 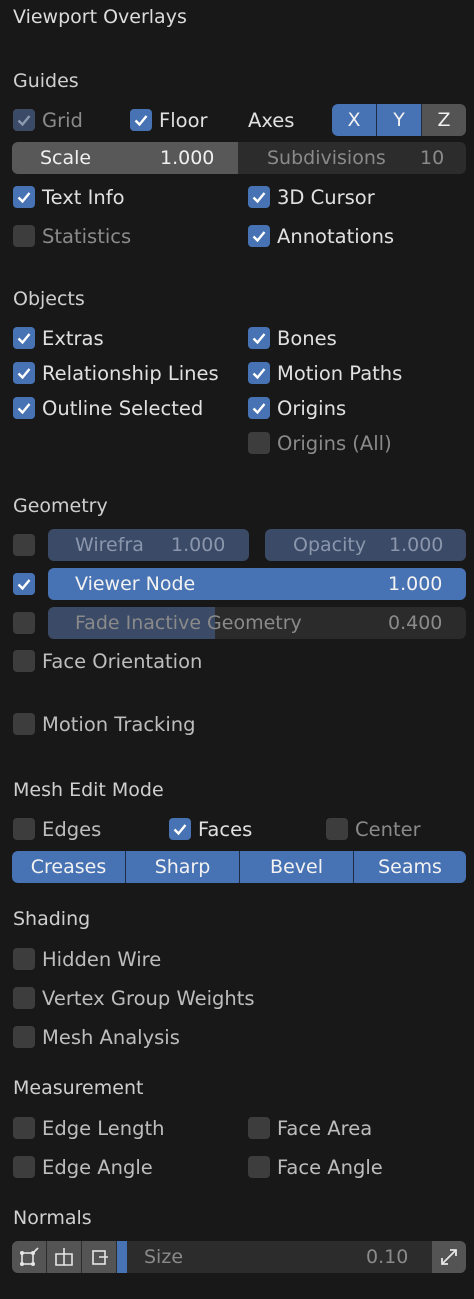 What do you see at coordinates (24, 584) in the screenshot?
I see `viewer-node-checkbox` at bounding box center [24, 584].